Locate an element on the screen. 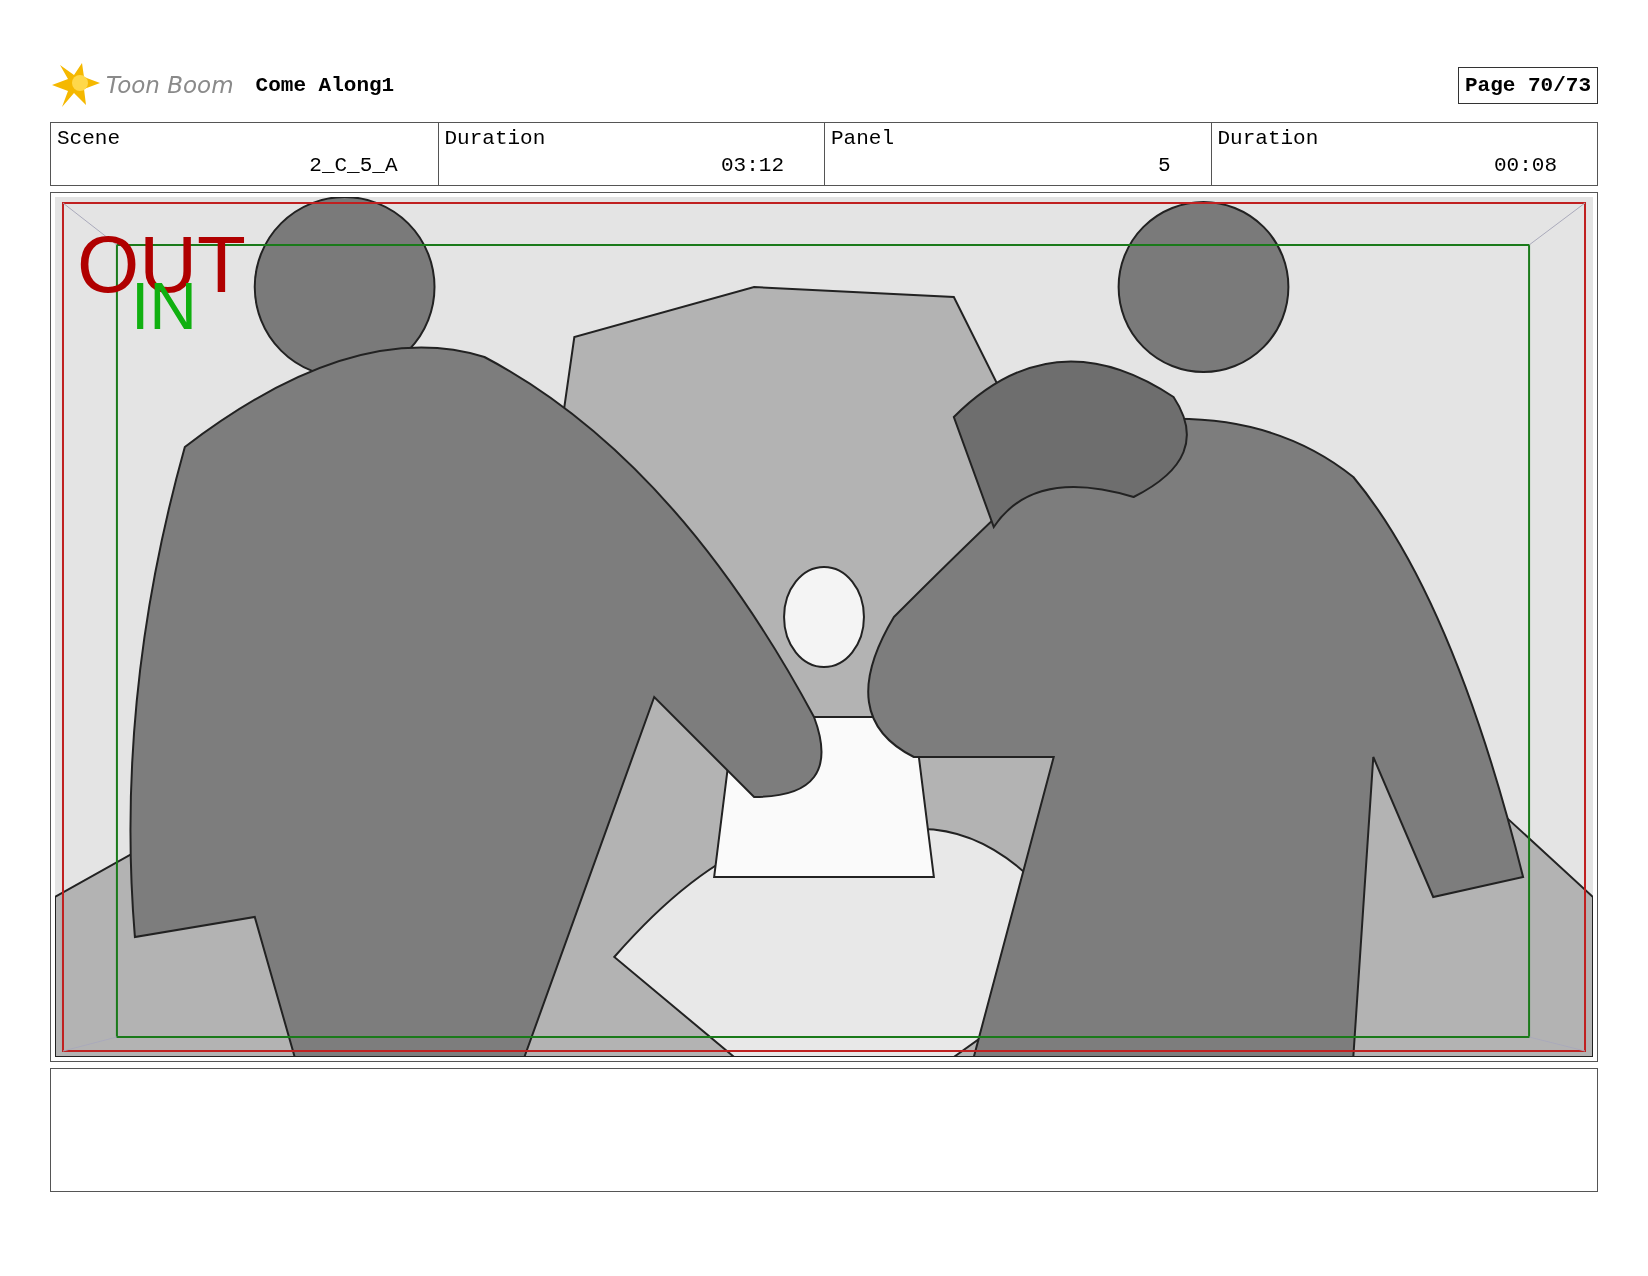 This screenshot has width=1648, height=1276. field-value: 5 is located at coordinates (1164, 165).